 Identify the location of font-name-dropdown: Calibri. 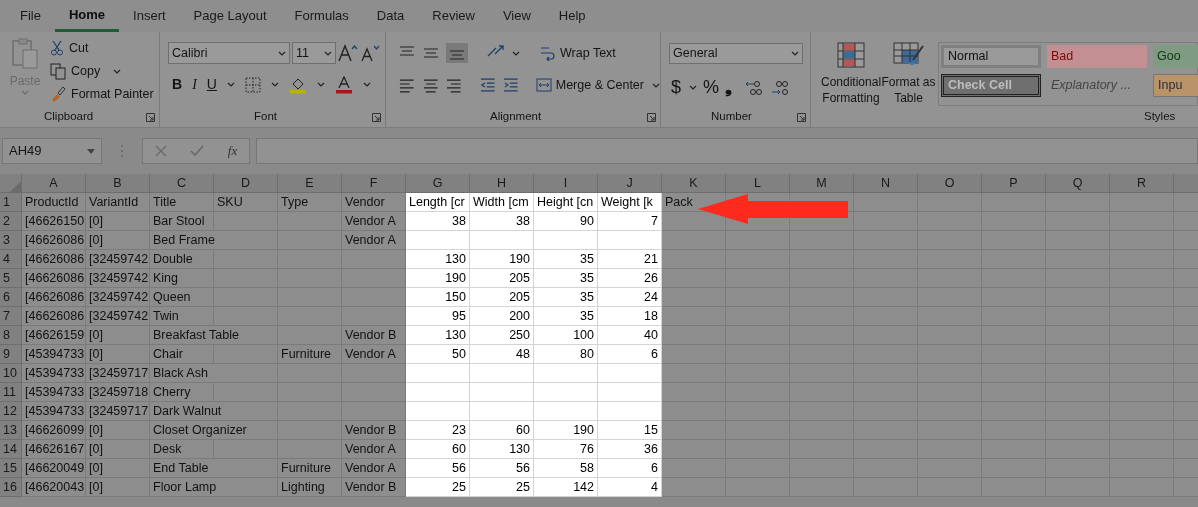
(229, 53).